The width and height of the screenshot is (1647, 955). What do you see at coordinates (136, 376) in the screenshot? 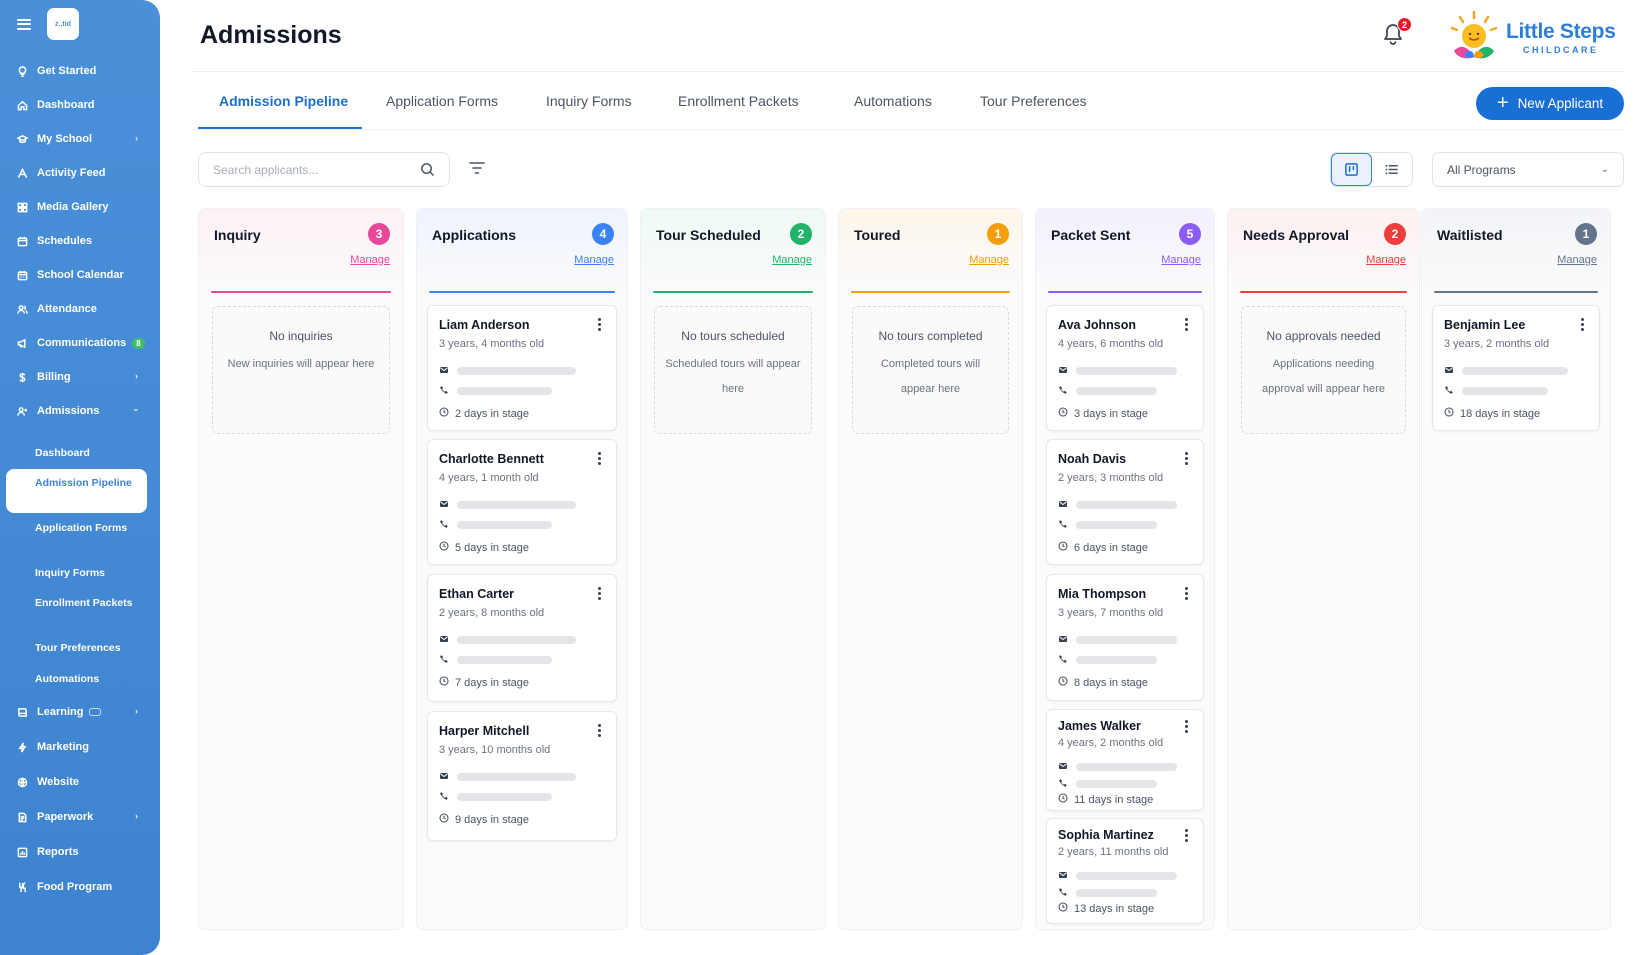
I see `chevron-right-icon: ›` at bounding box center [136, 376].